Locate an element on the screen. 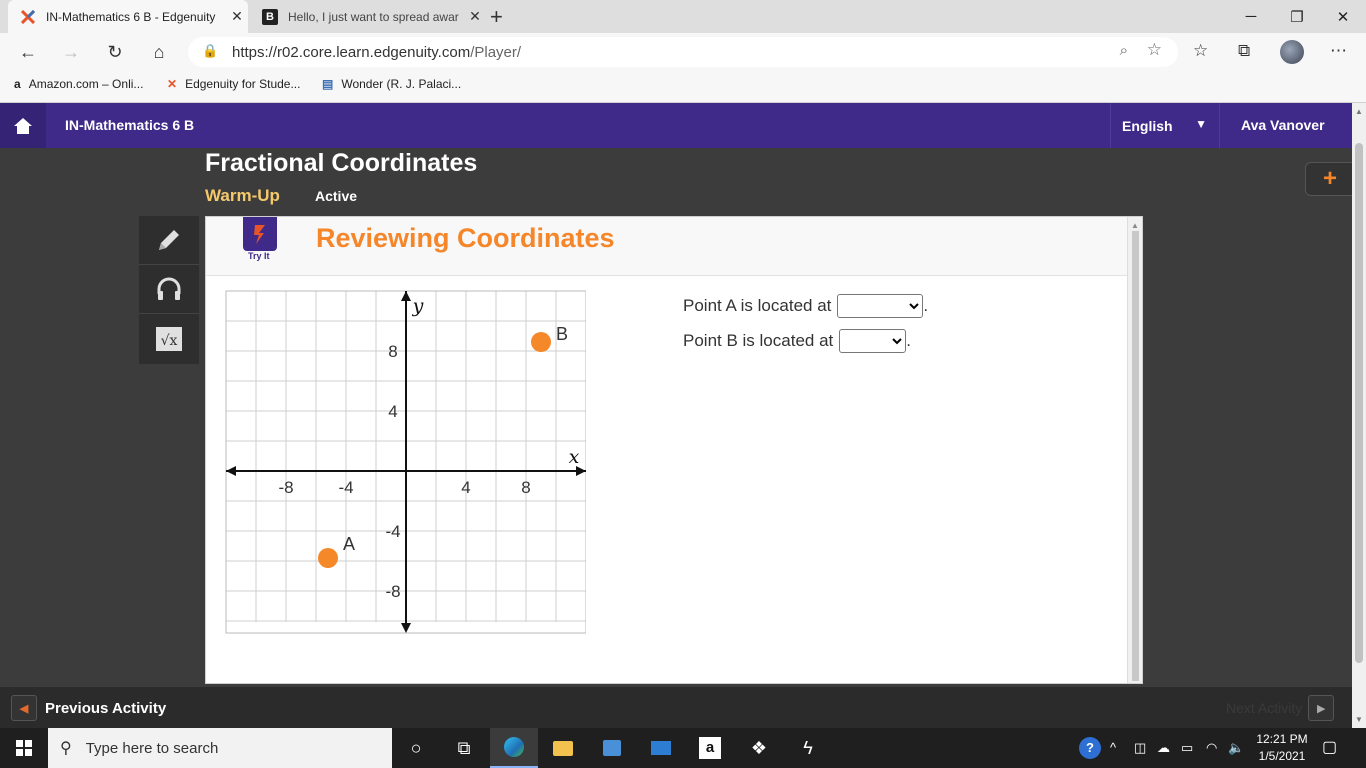  activity-scrollbar: ▲ is located at coordinates (1134, 450).